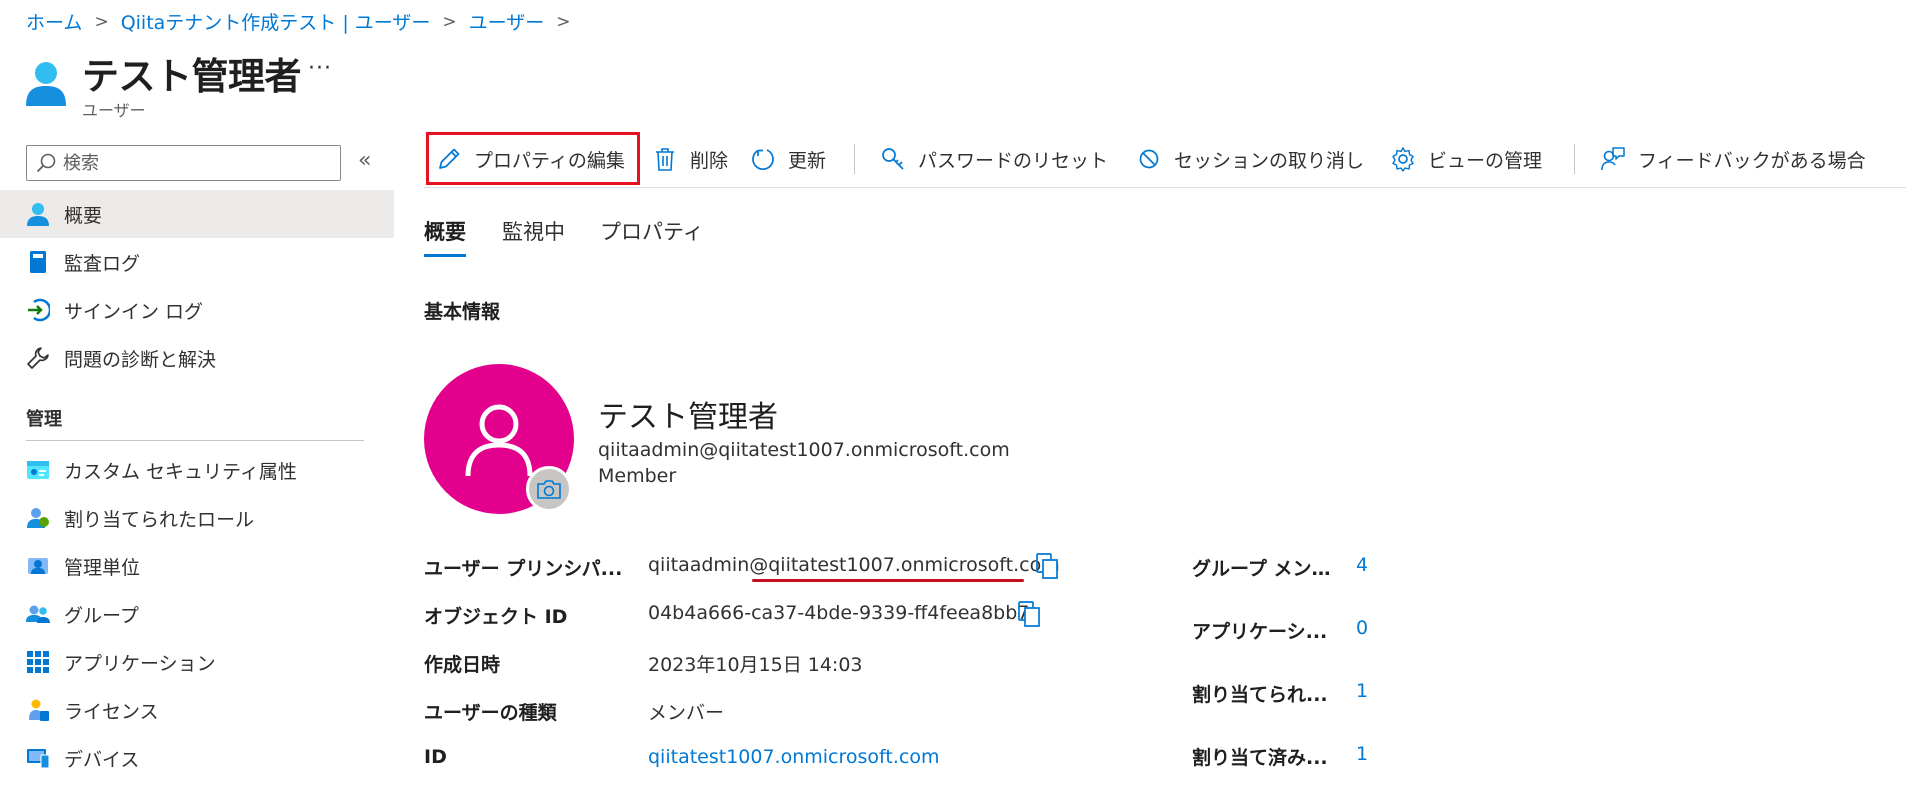  What do you see at coordinates (198, 163) in the screenshot?
I see `search-input` at bounding box center [198, 163].